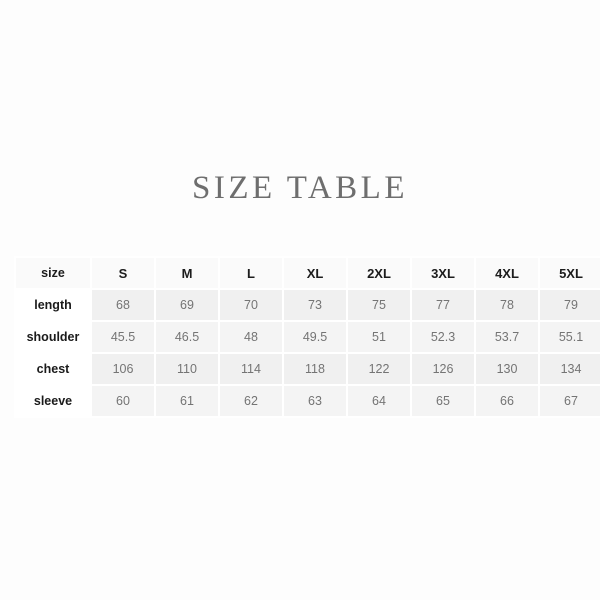 This screenshot has width=600, height=600. What do you see at coordinates (507, 369) in the screenshot?
I see `cell-chest-4xl: 130` at bounding box center [507, 369].